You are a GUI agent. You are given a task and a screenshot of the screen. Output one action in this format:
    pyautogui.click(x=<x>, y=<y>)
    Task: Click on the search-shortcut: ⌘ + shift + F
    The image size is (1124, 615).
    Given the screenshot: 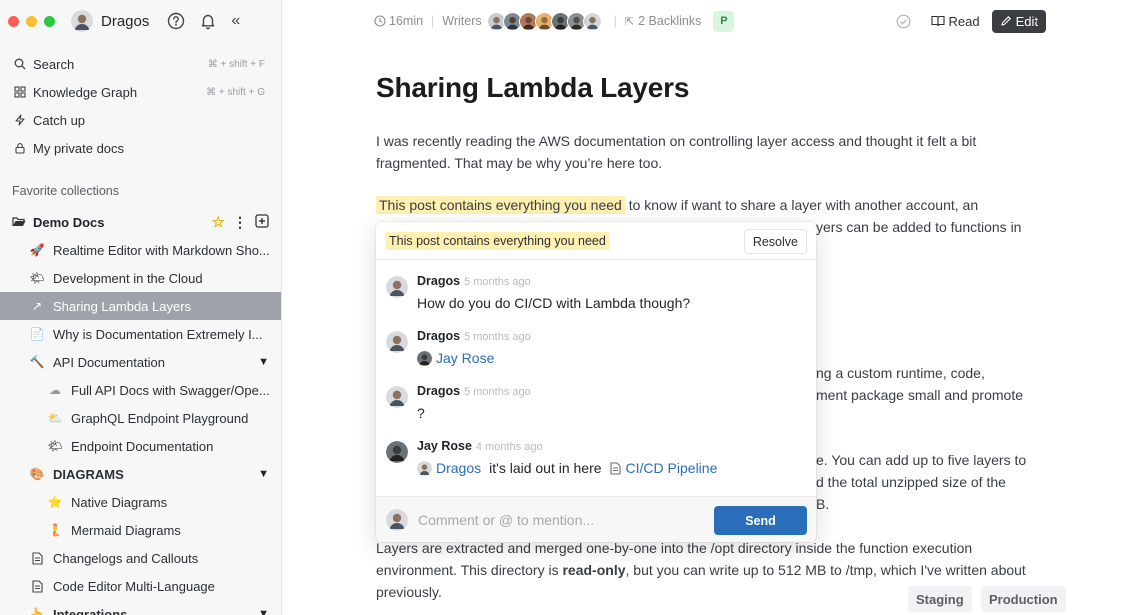 What is the action you would take?
    pyautogui.click(x=236, y=64)
    